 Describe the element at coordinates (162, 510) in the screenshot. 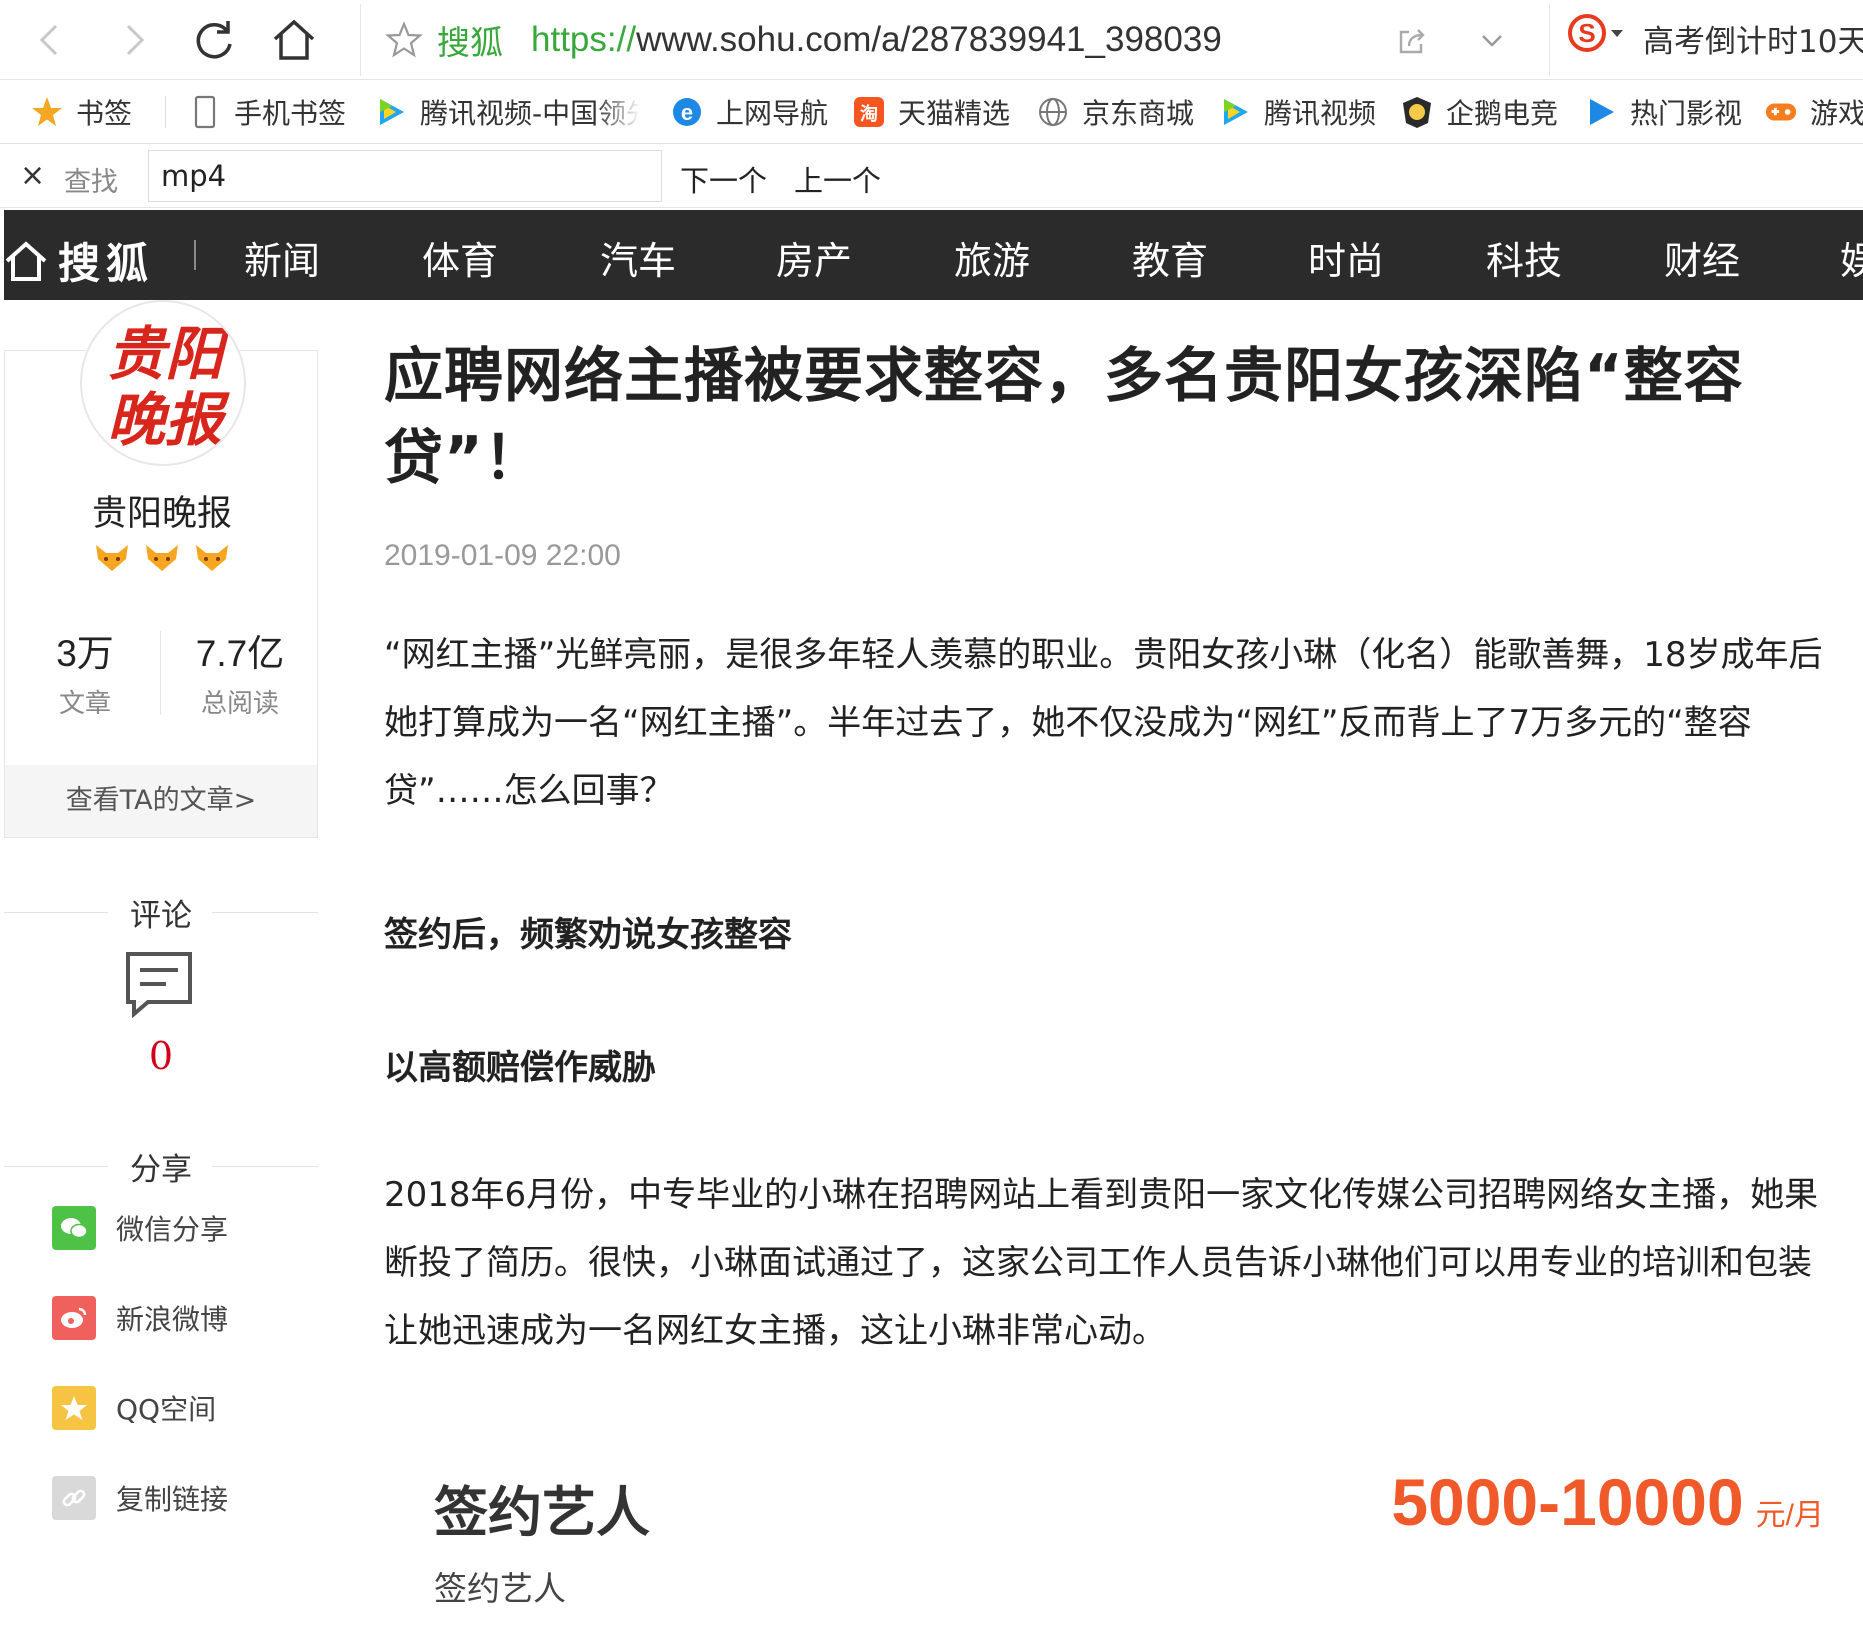

I see `author-name: 贵阳晚报` at that location.